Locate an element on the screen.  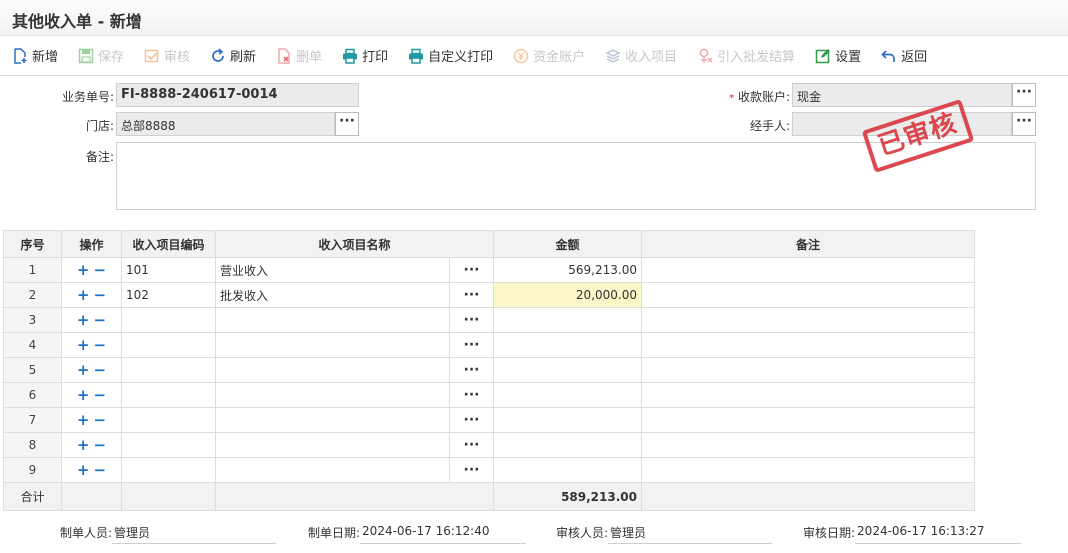
row-name-cell: 批发收入 is located at coordinates (332, 295).